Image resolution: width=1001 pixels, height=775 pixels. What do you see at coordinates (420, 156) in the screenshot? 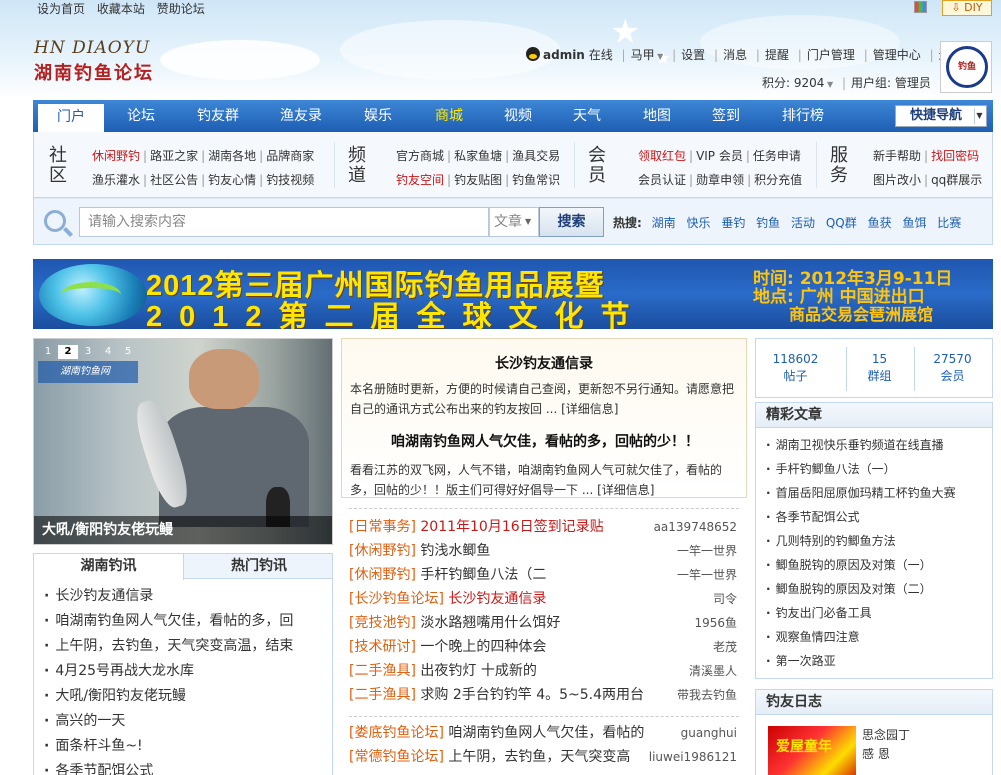
I see `sublink: 官方商城` at bounding box center [420, 156].